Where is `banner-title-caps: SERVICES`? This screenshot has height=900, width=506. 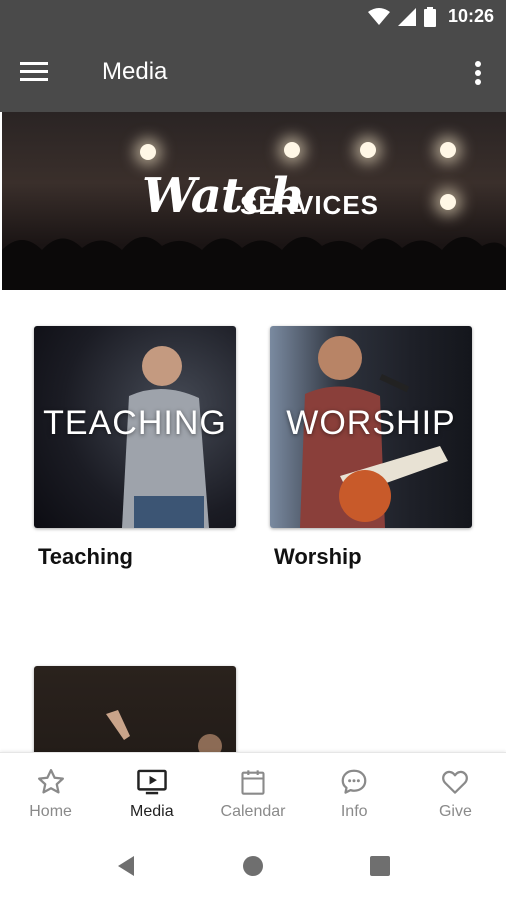
banner-title-caps: SERVICES is located at coordinates (310, 205).